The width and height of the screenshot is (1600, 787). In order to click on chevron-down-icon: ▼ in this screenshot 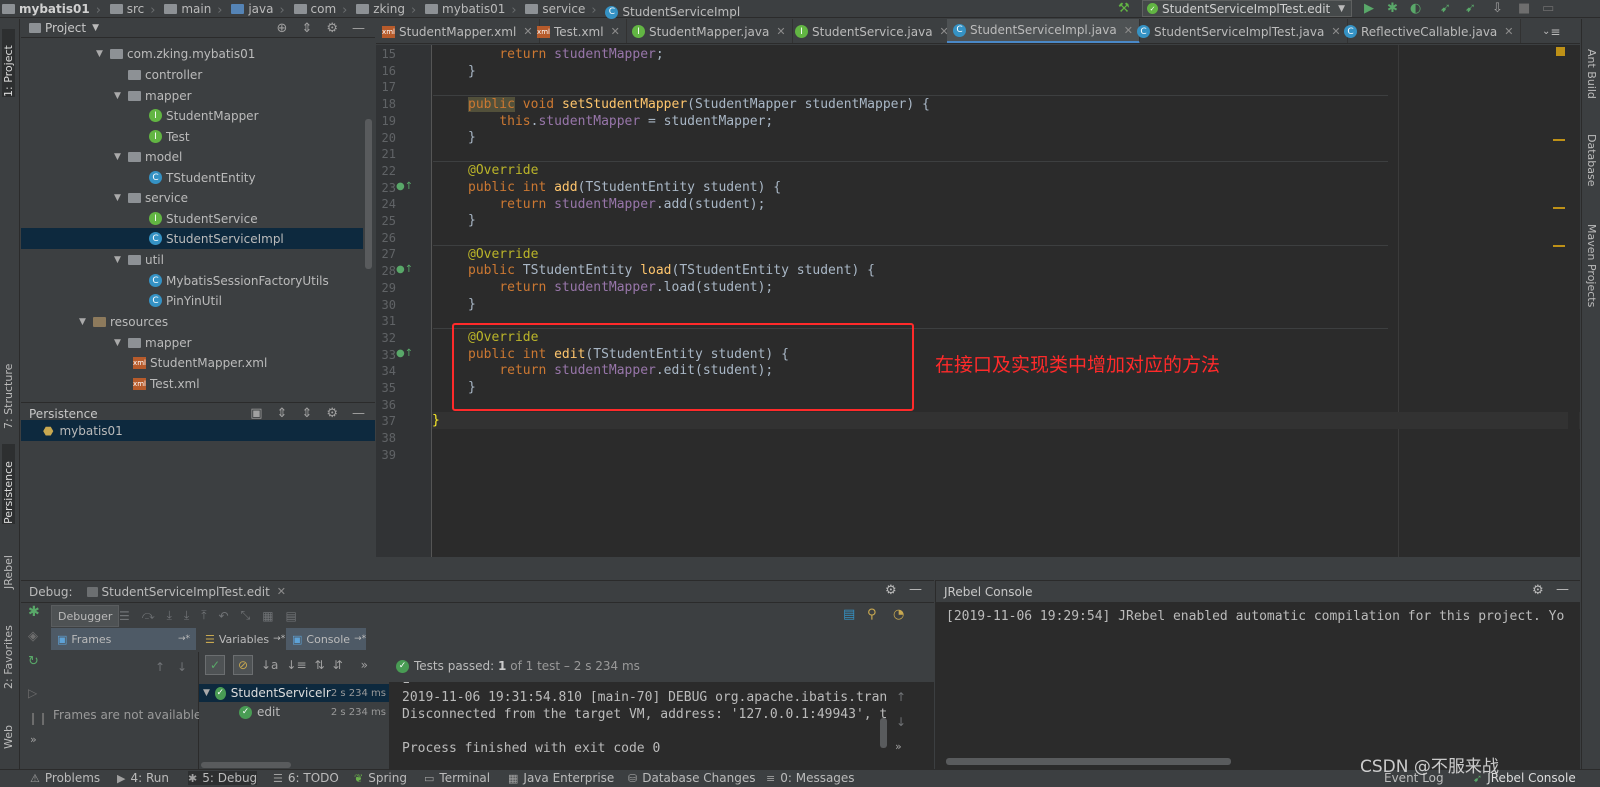, I will do `click(95, 28)`.